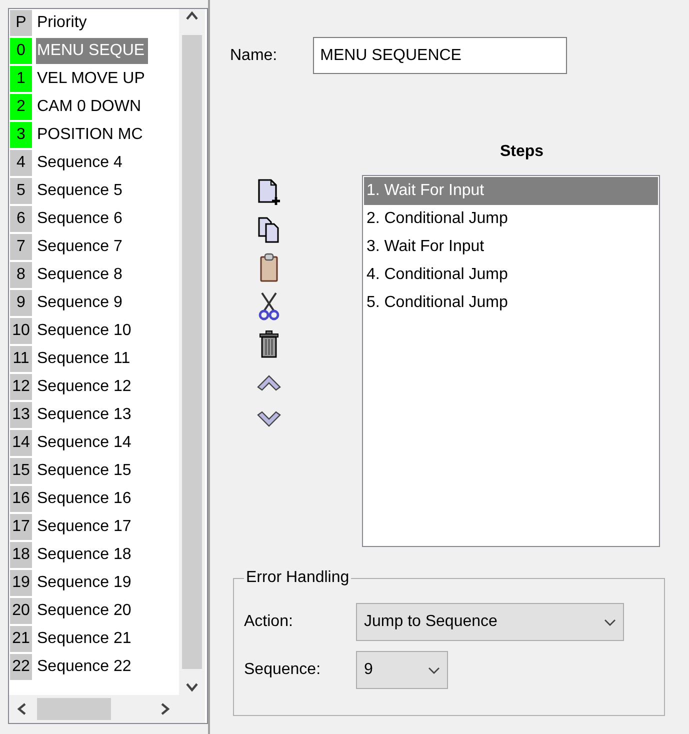 This screenshot has height=734, width=689. Describe the element at coordinates (21, 471) in the screenshot. I see `priority-number: 15` at that location.